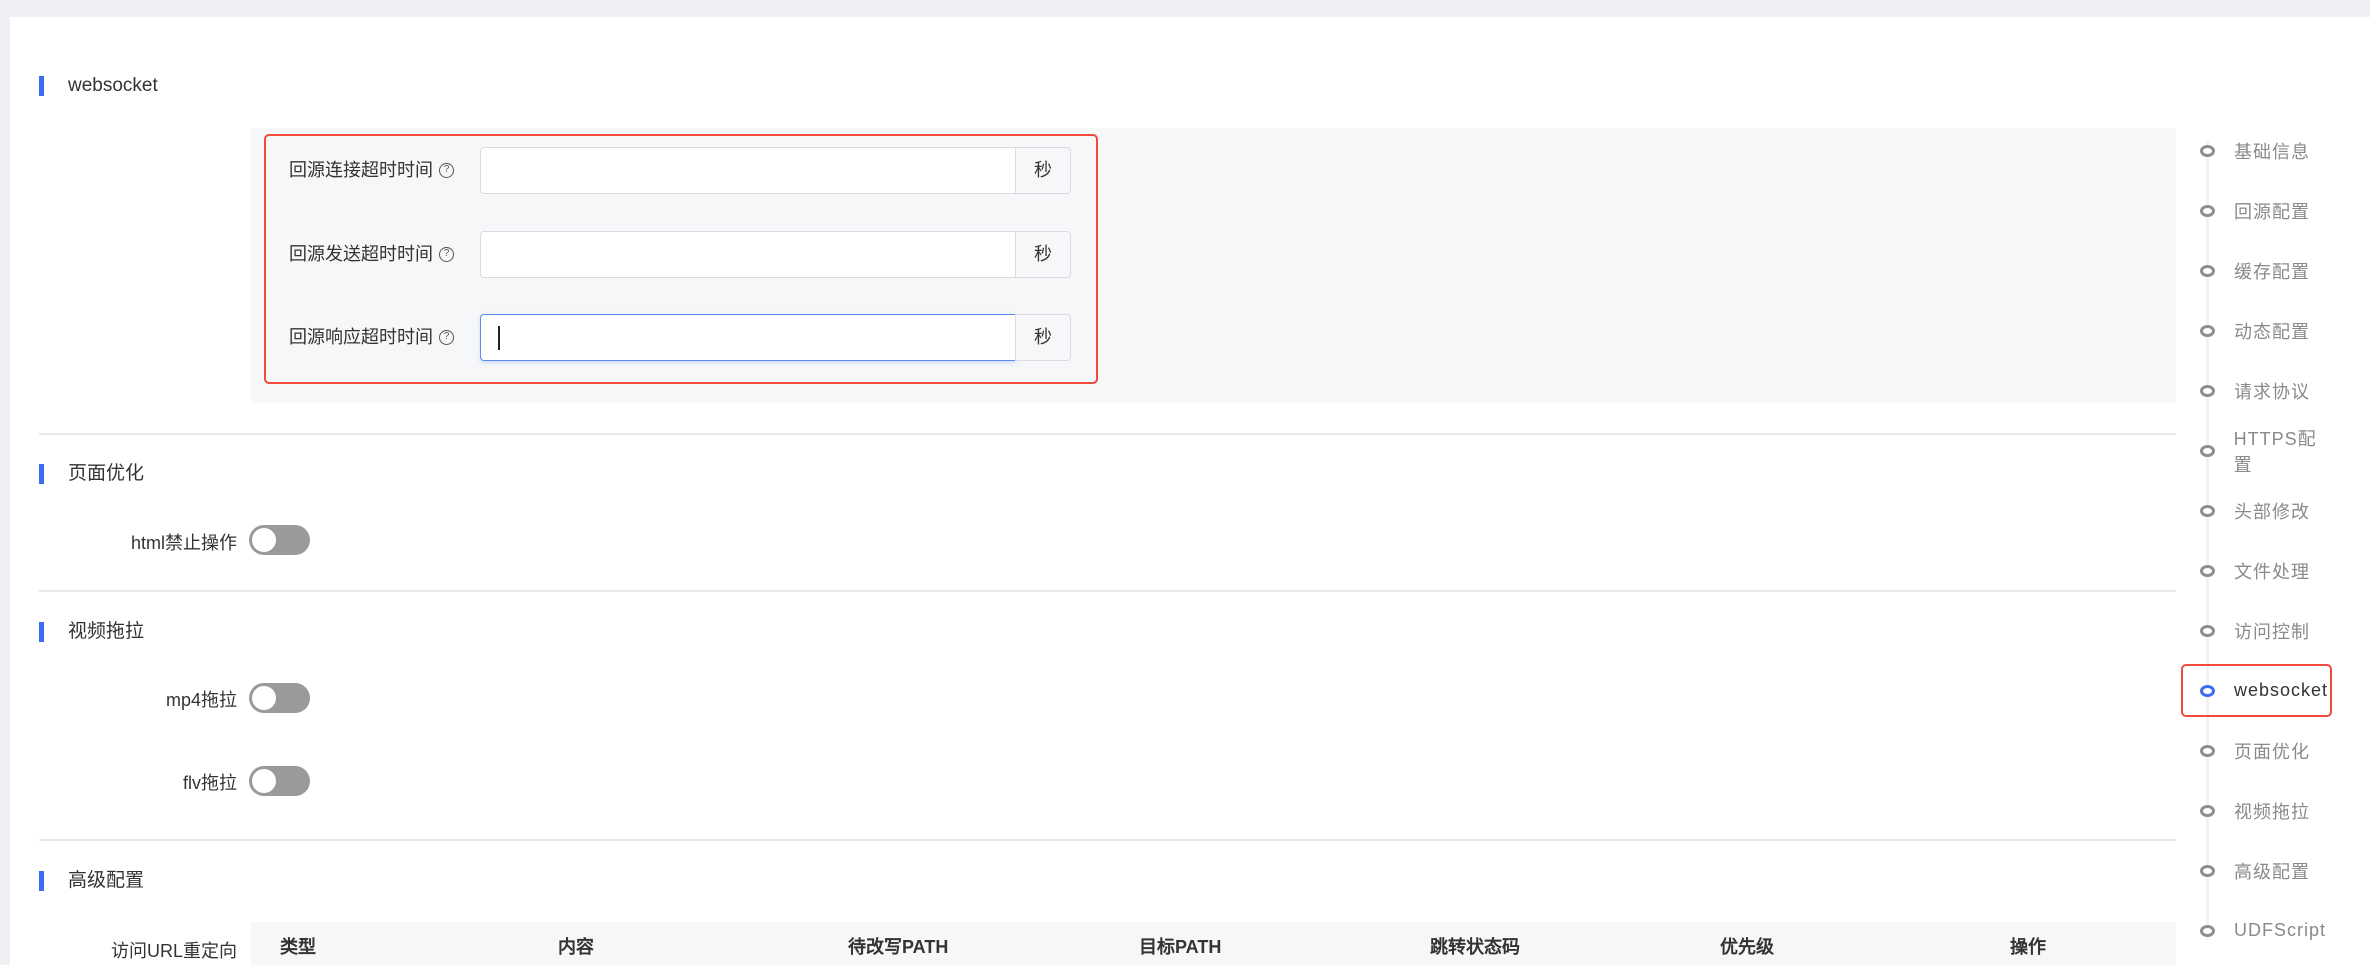 This screenshot has width=2370, height=965. I want to click on redirect-label: 访问URL重定向, so click(173, 951).